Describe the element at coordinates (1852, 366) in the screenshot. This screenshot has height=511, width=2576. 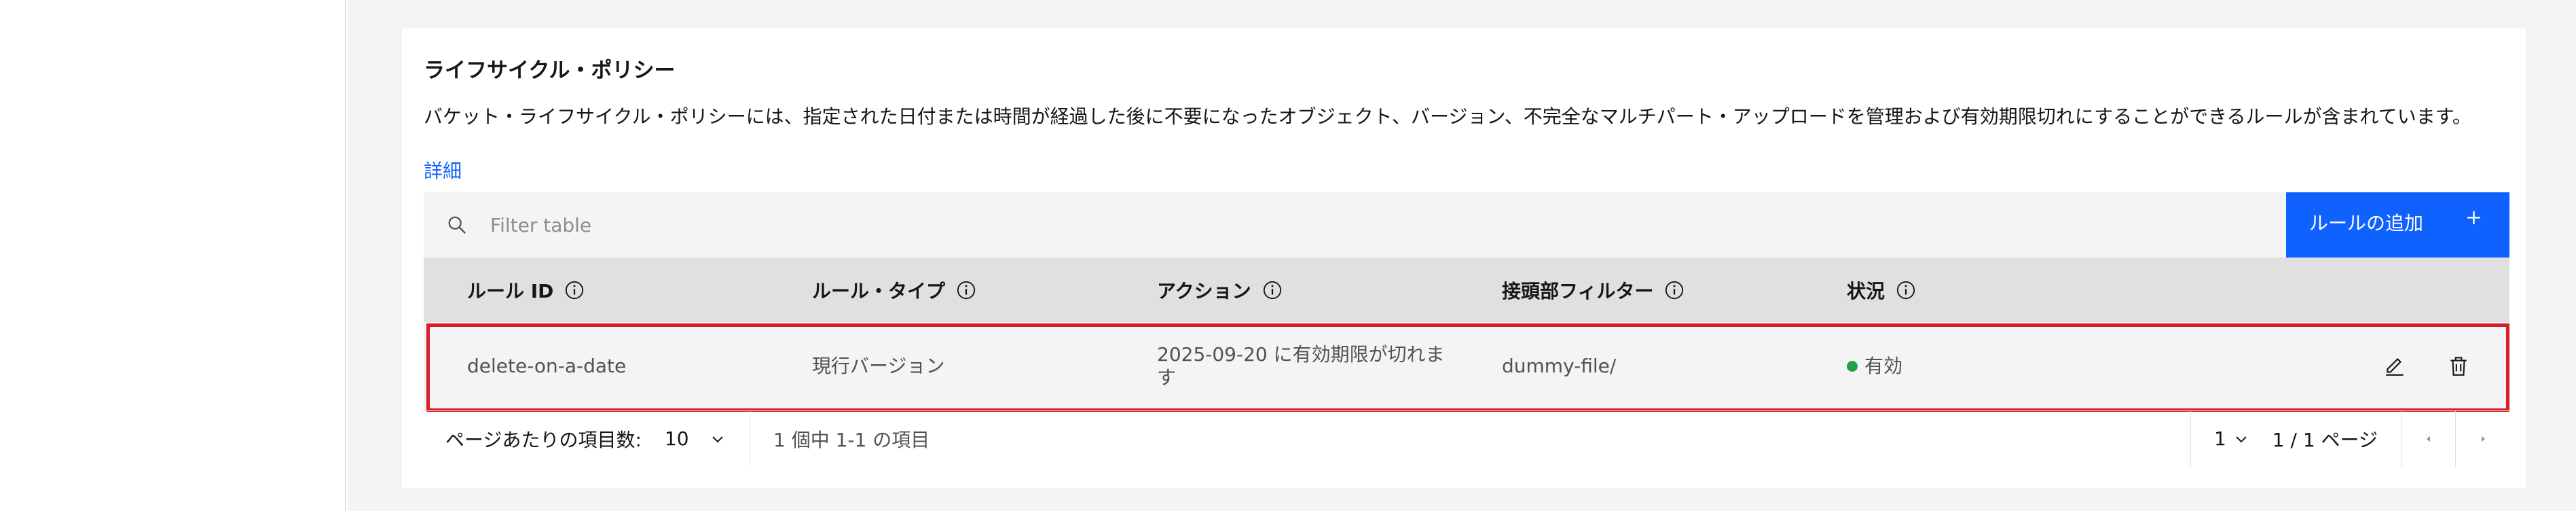
I see `status-active-indicator` at that location.